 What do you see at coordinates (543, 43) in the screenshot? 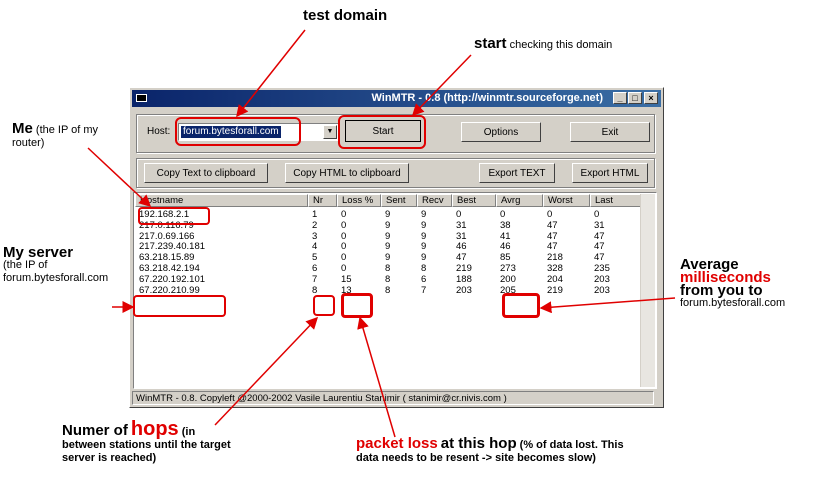
I see `annotation-start: start checking this domain` at bounding box center [543, 43].